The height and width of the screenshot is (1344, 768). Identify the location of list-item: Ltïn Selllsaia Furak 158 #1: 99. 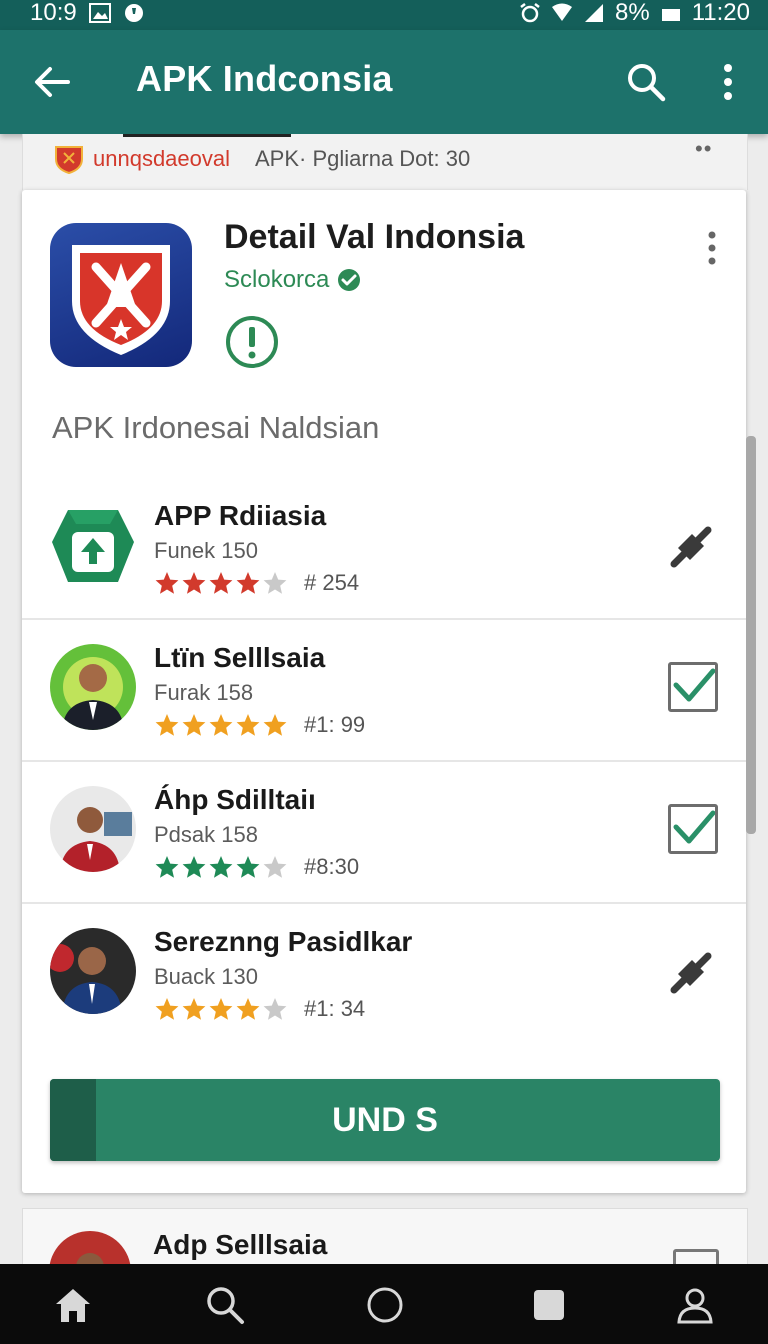
(384, 689).